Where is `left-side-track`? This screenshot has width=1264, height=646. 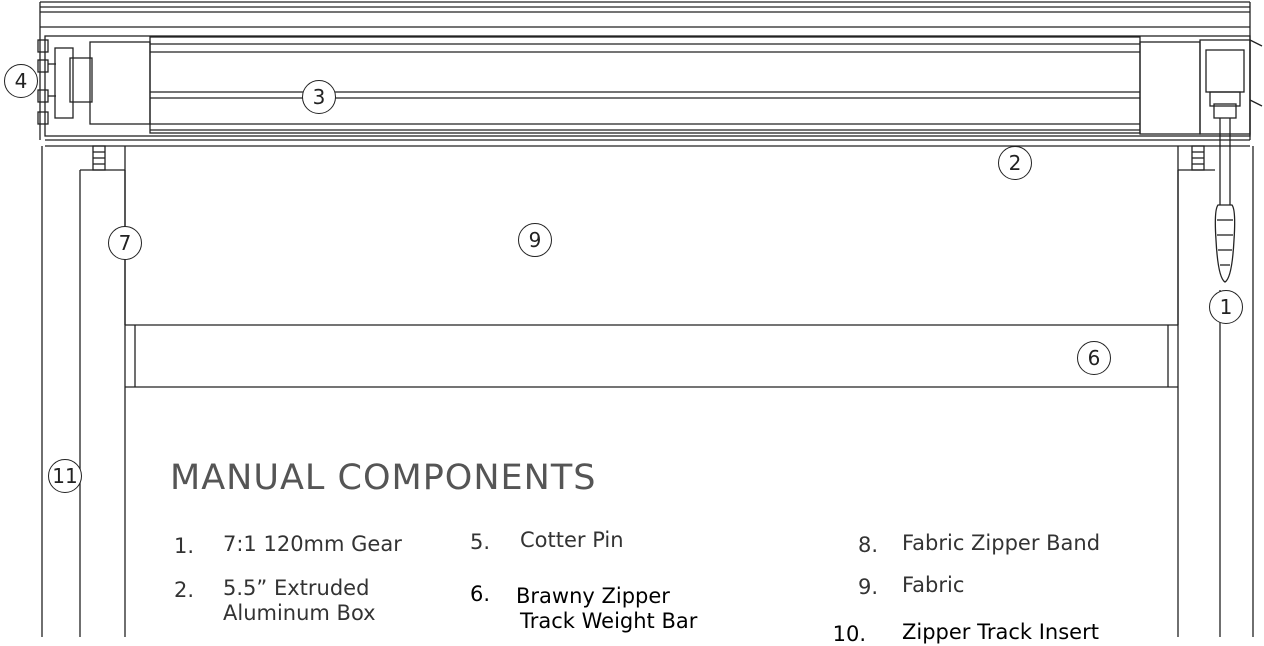 left-side-track is located at coordinates (83, 391).